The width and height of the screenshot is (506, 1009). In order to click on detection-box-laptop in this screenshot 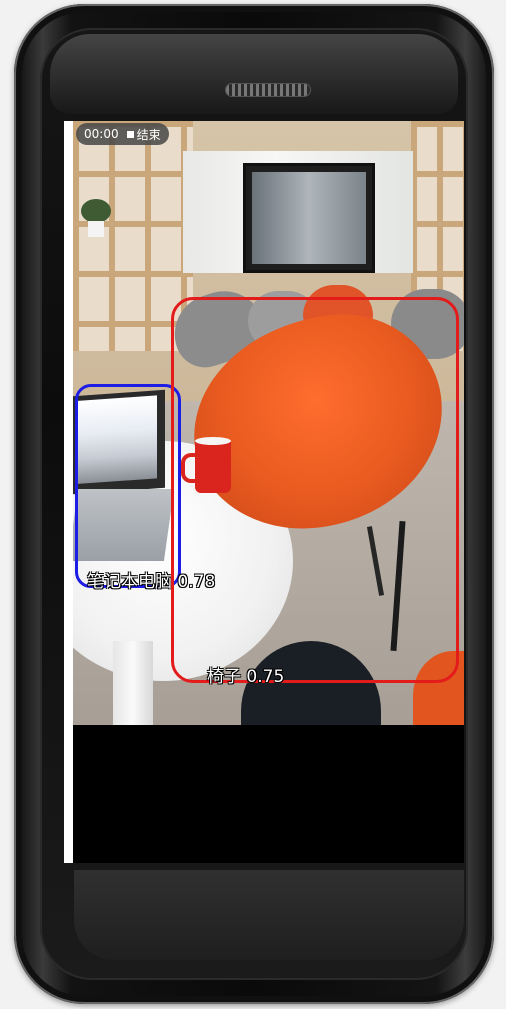, I will do `click(128, 486)`.